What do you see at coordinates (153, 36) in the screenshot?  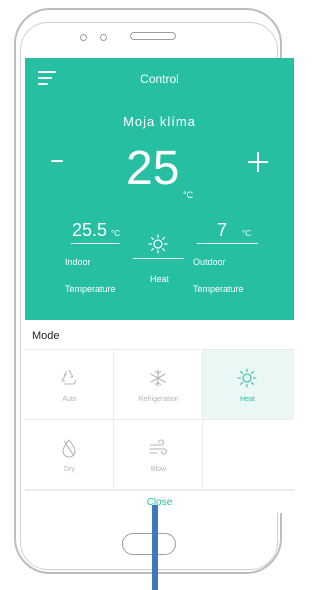 I see `earpiece-speaker` at bounding box center [153, 36].